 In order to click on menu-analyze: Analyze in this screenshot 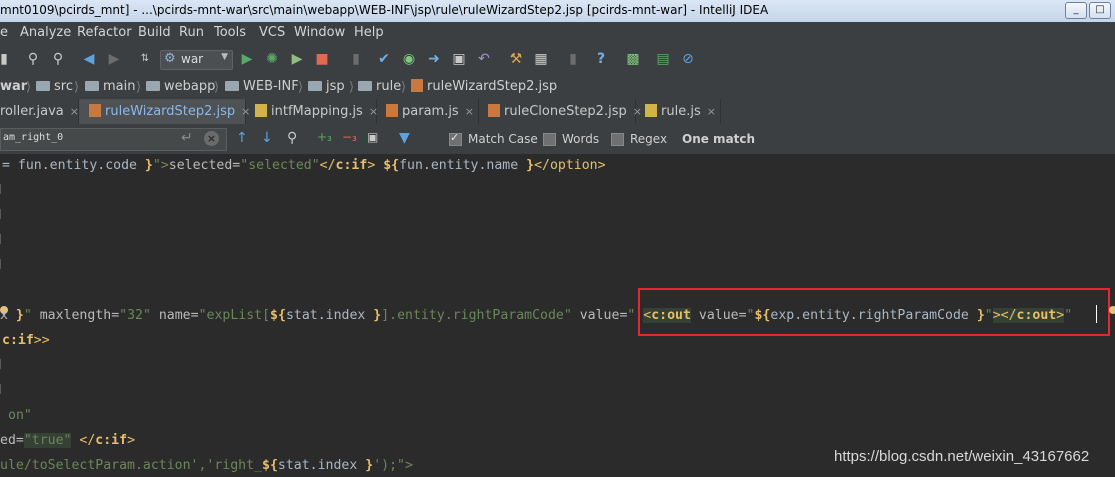, I will do `click(45, 32)`.